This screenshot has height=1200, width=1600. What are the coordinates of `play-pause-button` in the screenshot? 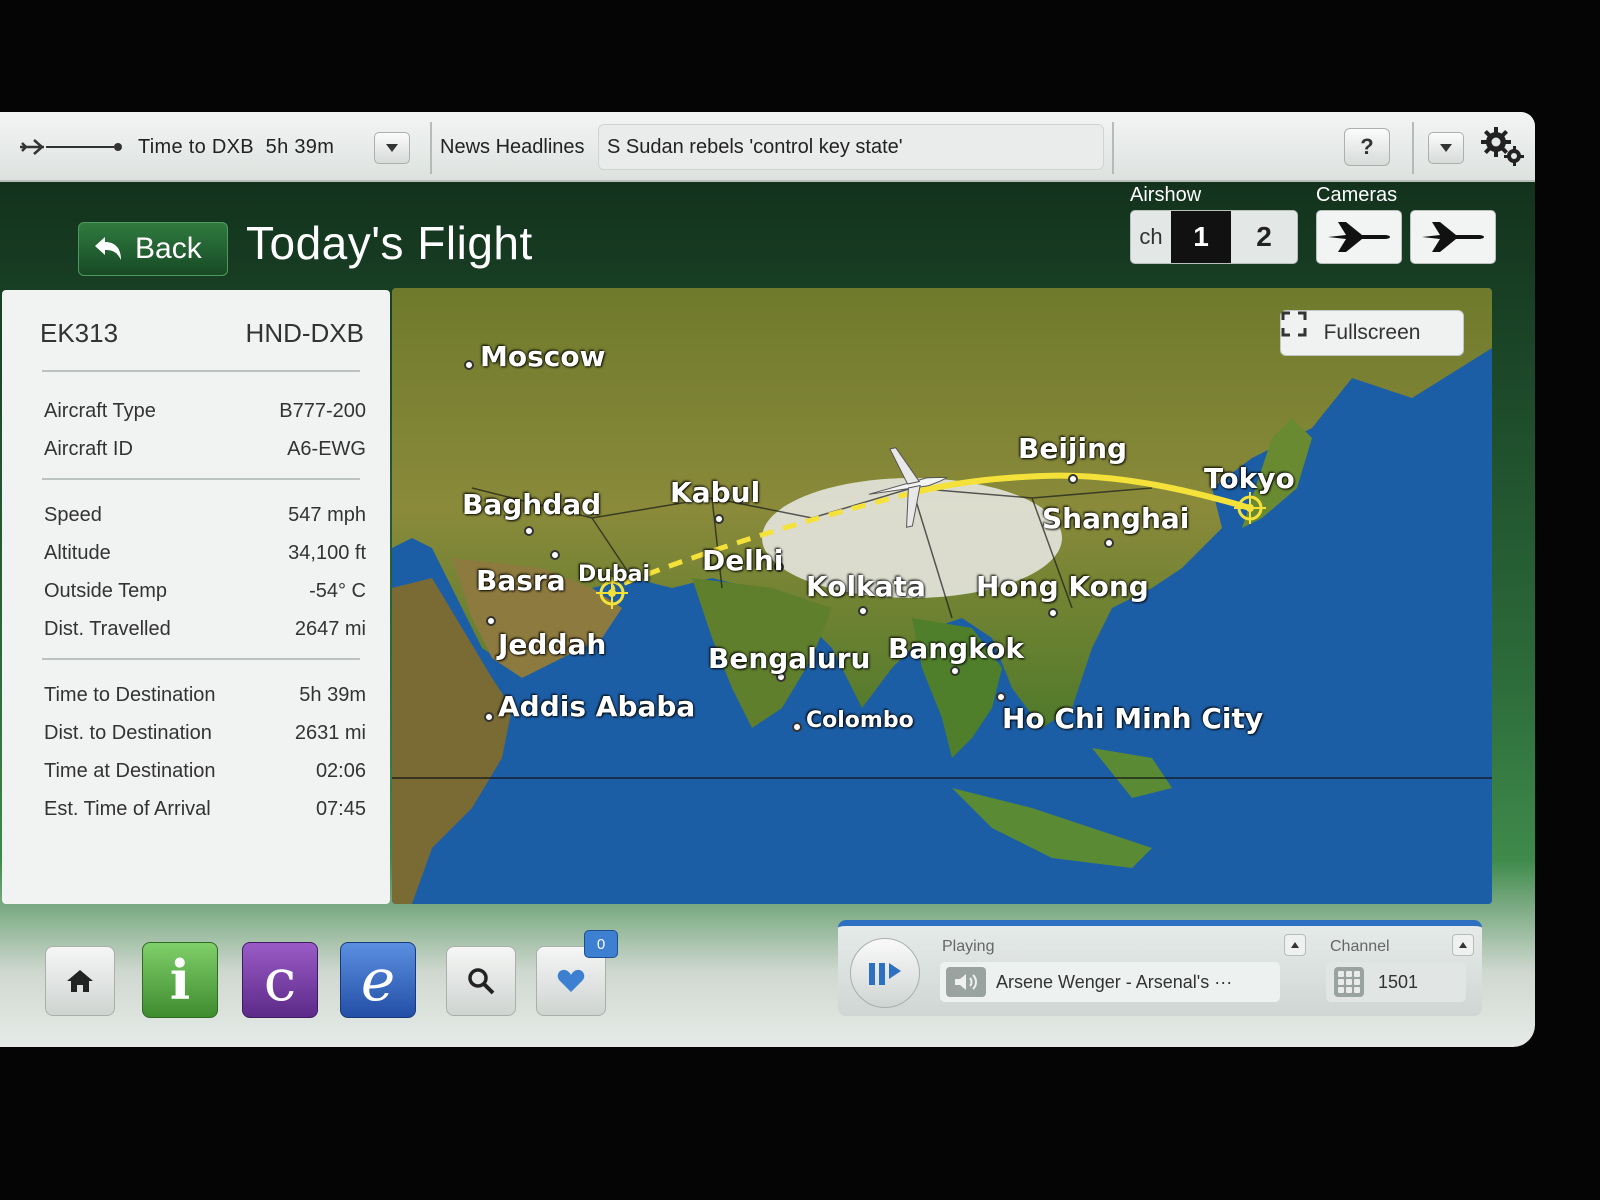 It's located at (885, 973).